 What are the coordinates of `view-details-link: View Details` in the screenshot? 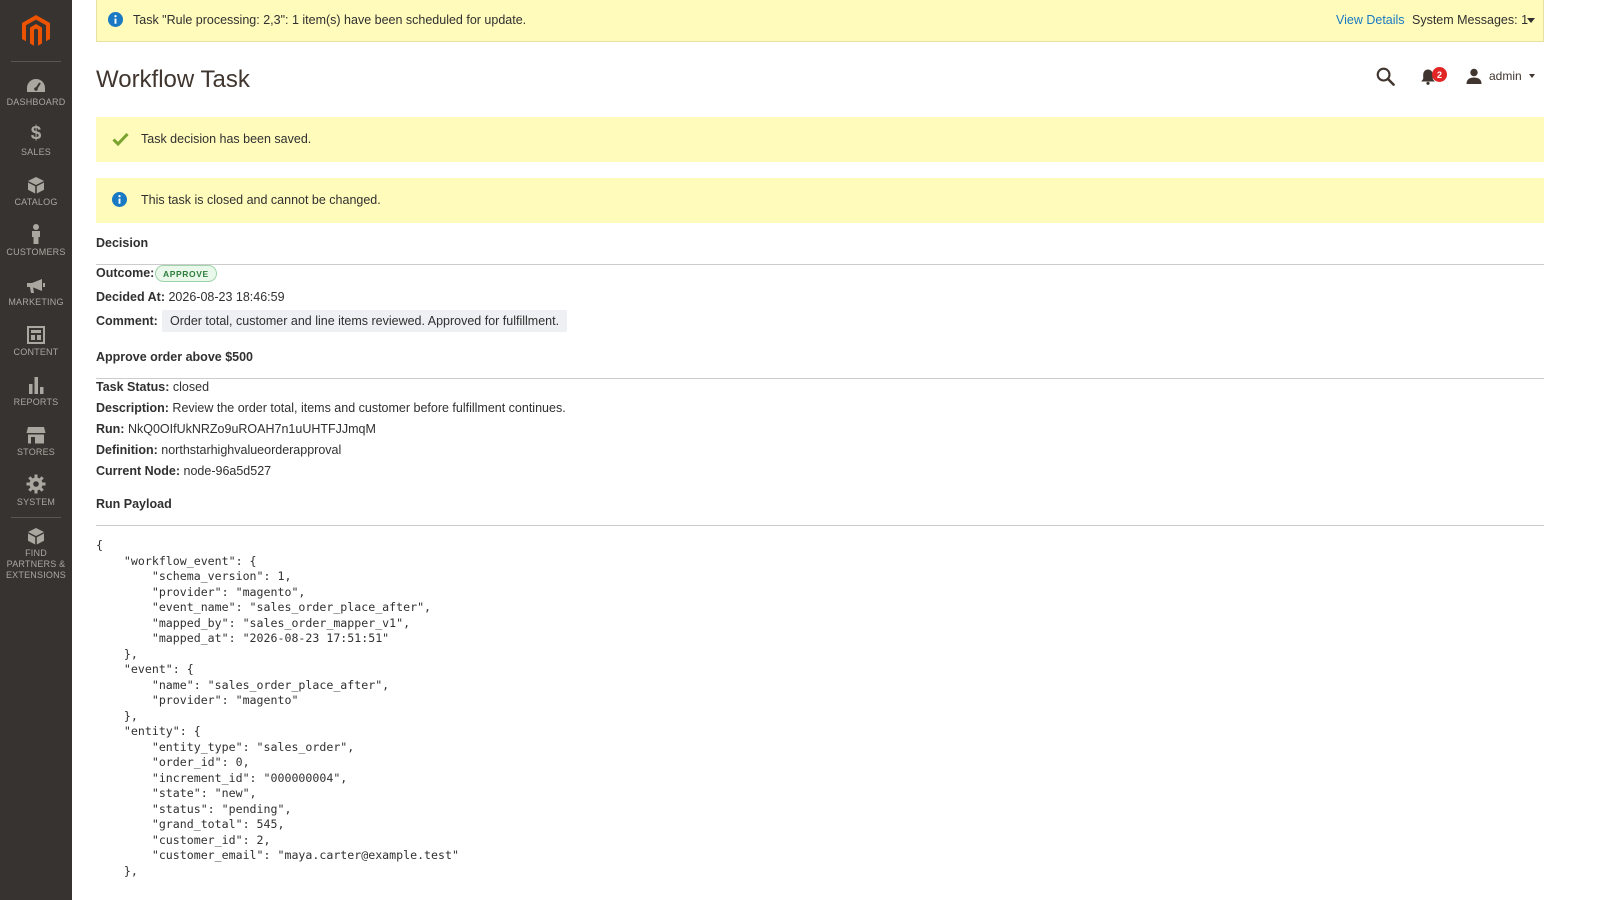 It's located at (1370, 20).